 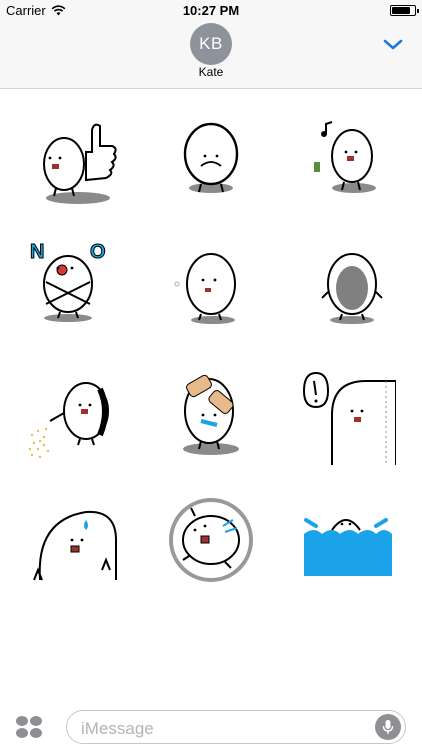 I want to click on sticker-egg-peeking-speech, so click(x=346, y=415).